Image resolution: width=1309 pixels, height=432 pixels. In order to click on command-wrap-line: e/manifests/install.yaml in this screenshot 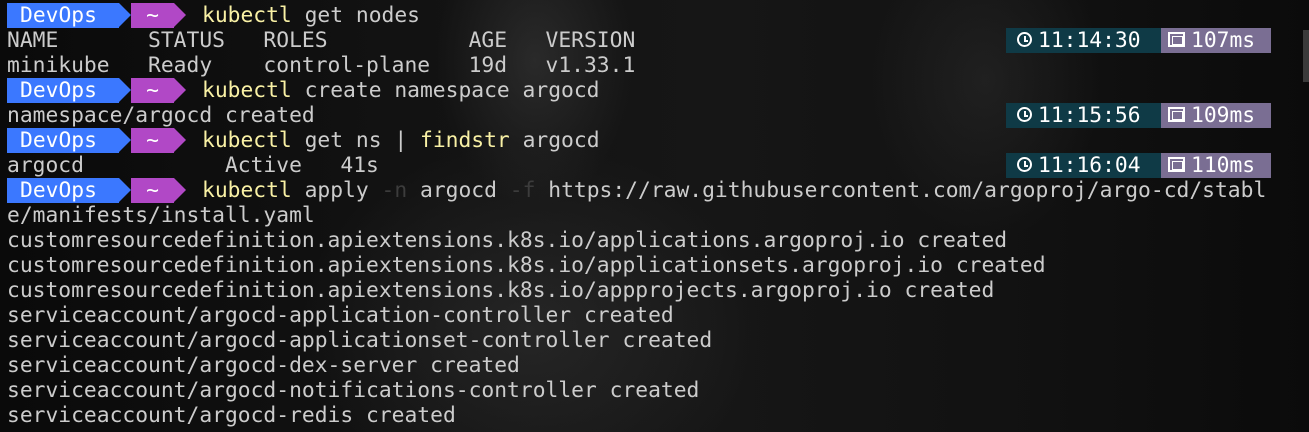, I will do `click(161, 215)`.